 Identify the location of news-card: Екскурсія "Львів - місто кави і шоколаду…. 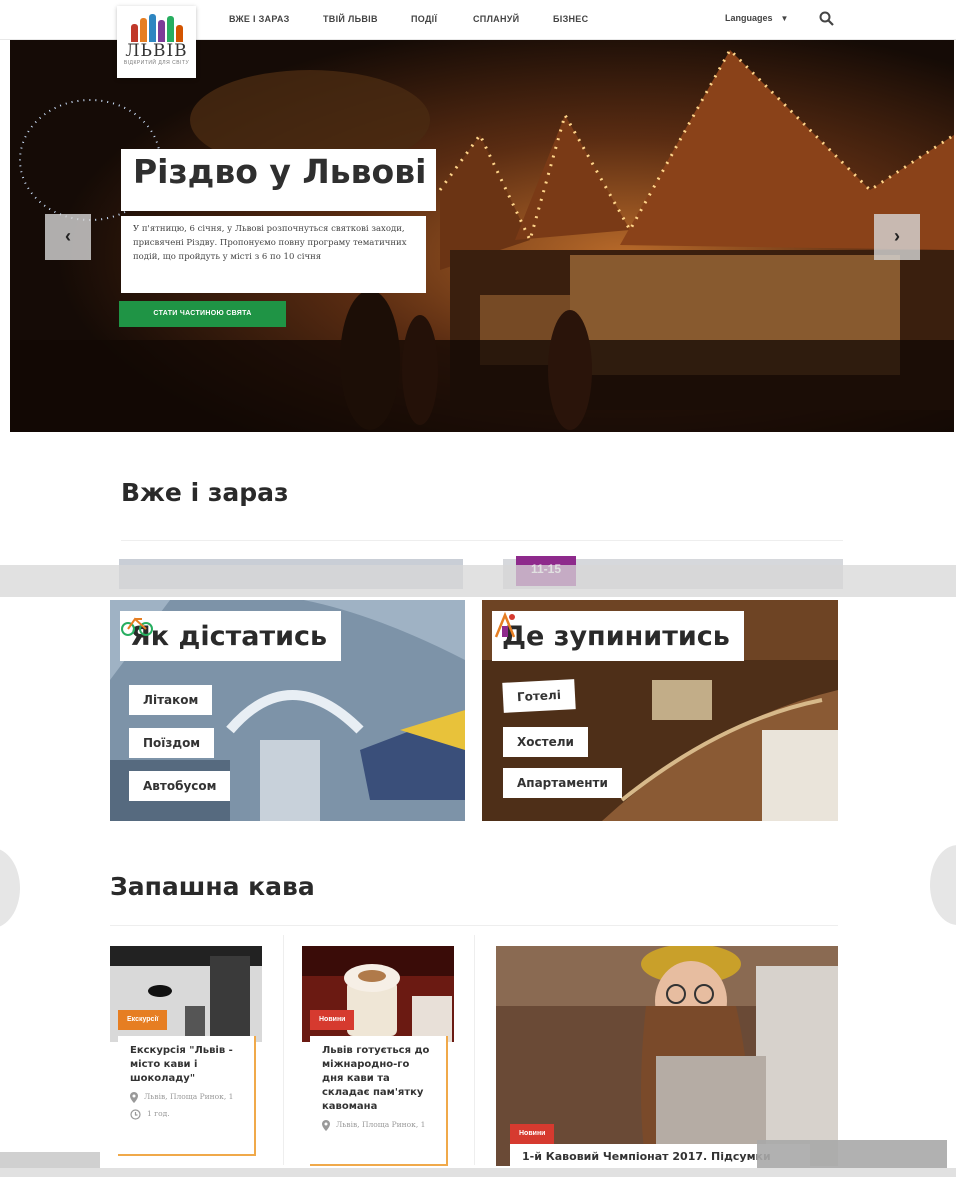
(187, 1096).